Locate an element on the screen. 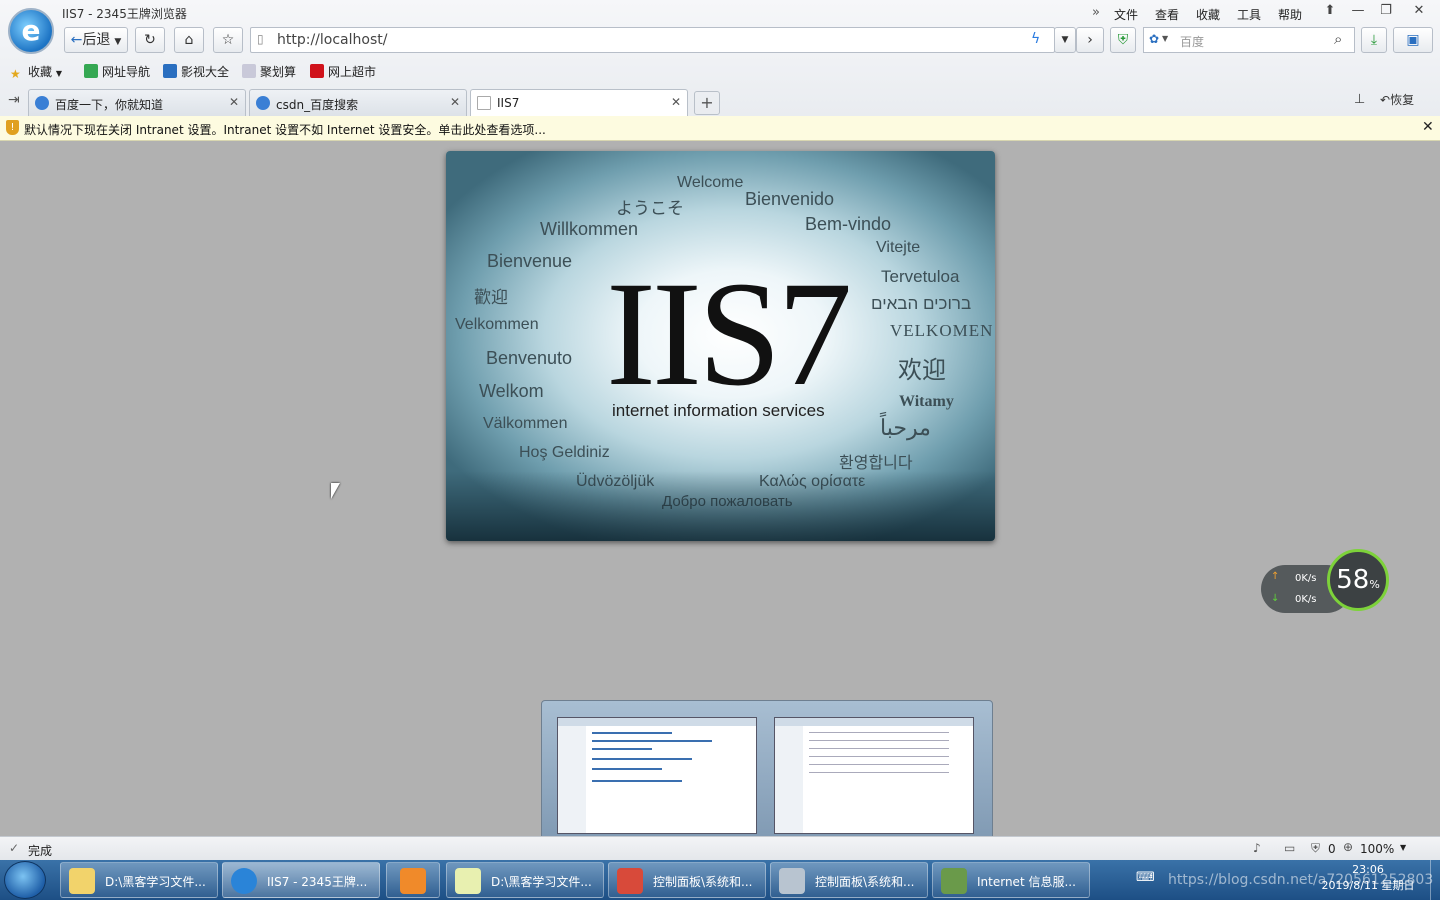 The image size is (1440, 900). go-button: › is located at coordinates (1090, 40).